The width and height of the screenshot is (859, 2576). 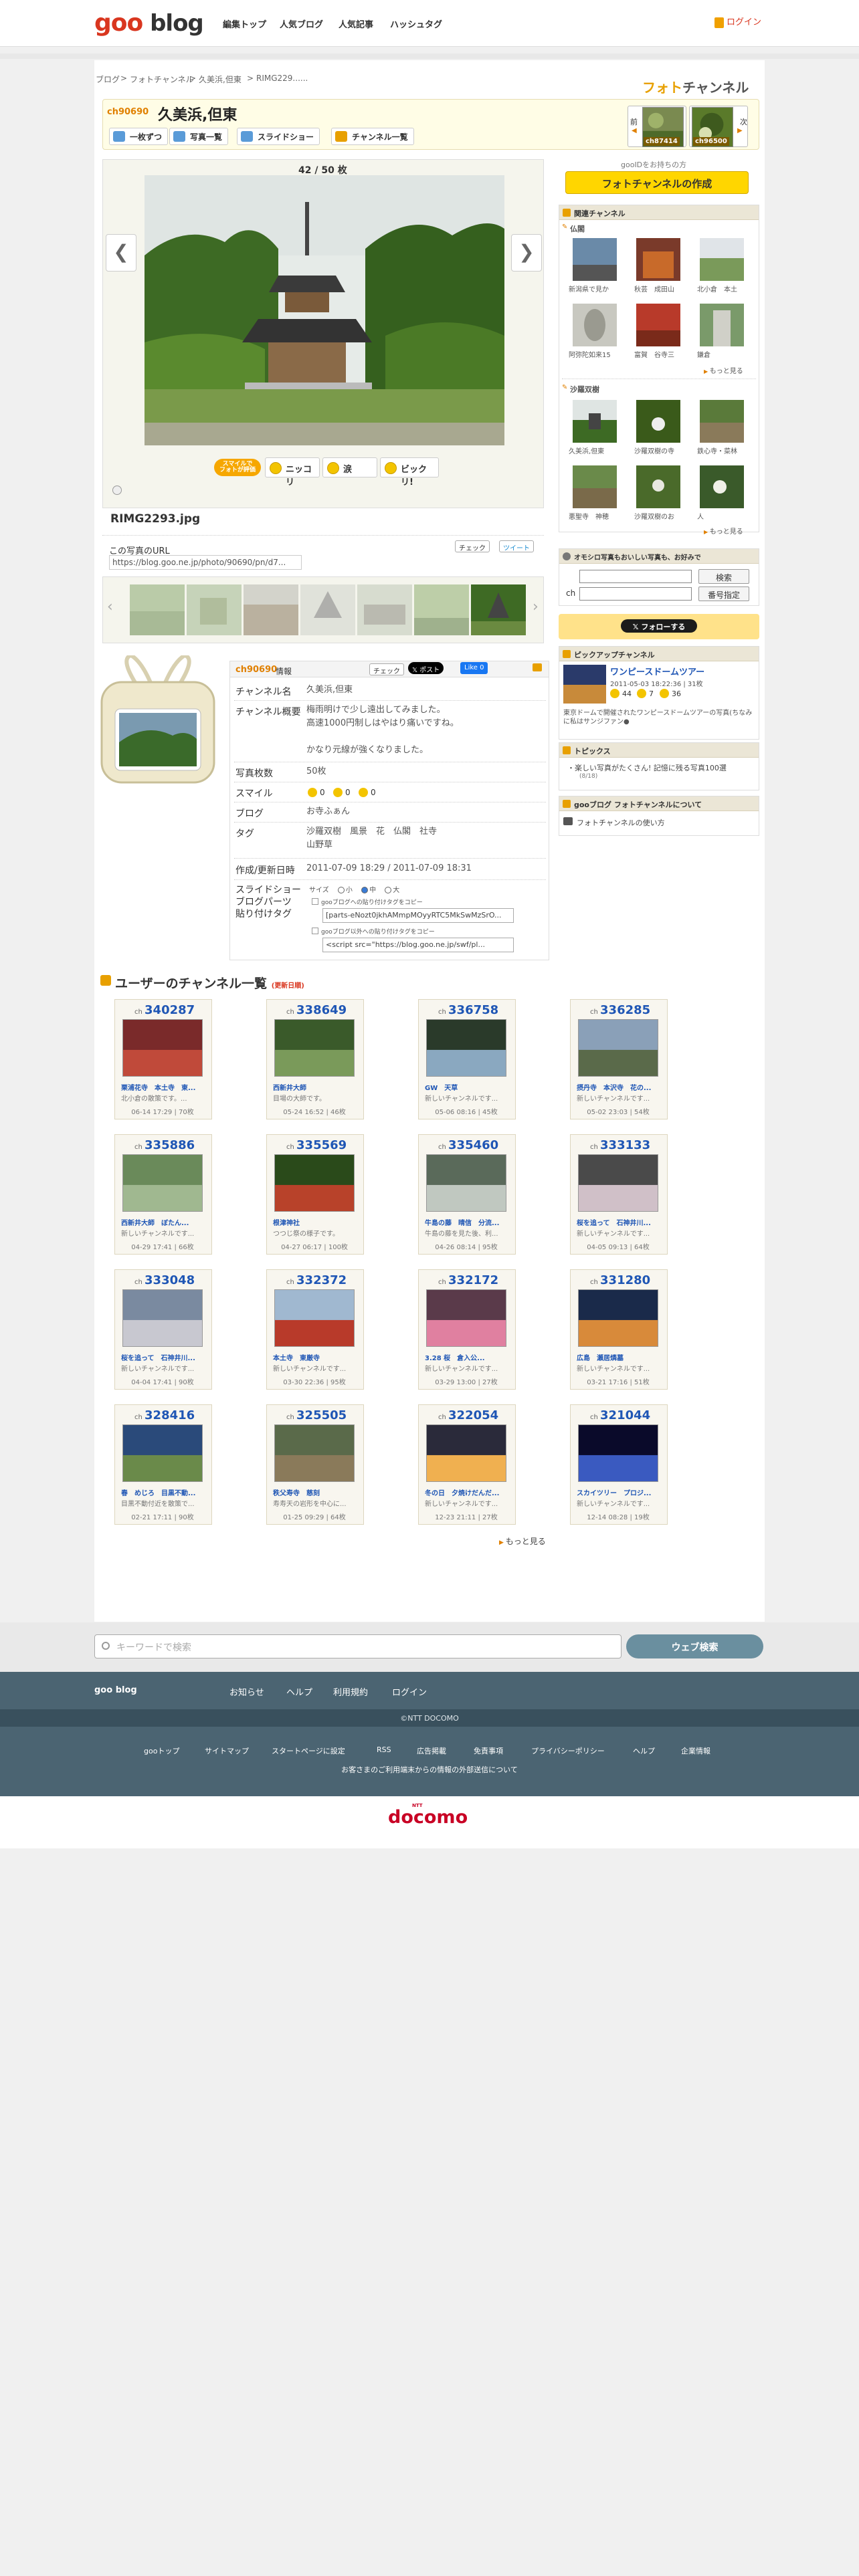 What do you see at coordinates (621, 823) in the screenshot?
I see `how-to-use-link: フォトチャンネルの使い方` at bounding box center [621, 823].